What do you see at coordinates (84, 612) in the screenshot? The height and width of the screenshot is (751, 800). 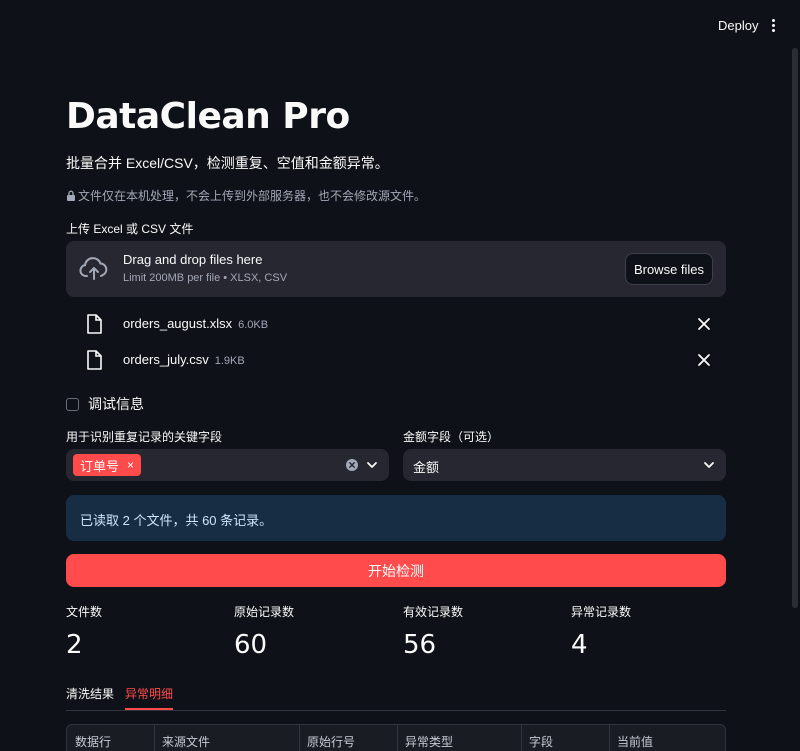 I see `metric-label: 文件数` at bounding box center [84, 612].